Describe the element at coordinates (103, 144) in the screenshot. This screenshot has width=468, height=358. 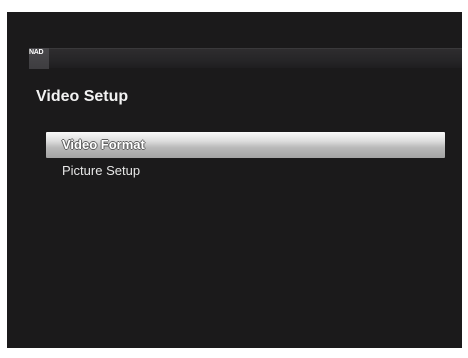
I see `menu-item-label: Video Format` at that location.